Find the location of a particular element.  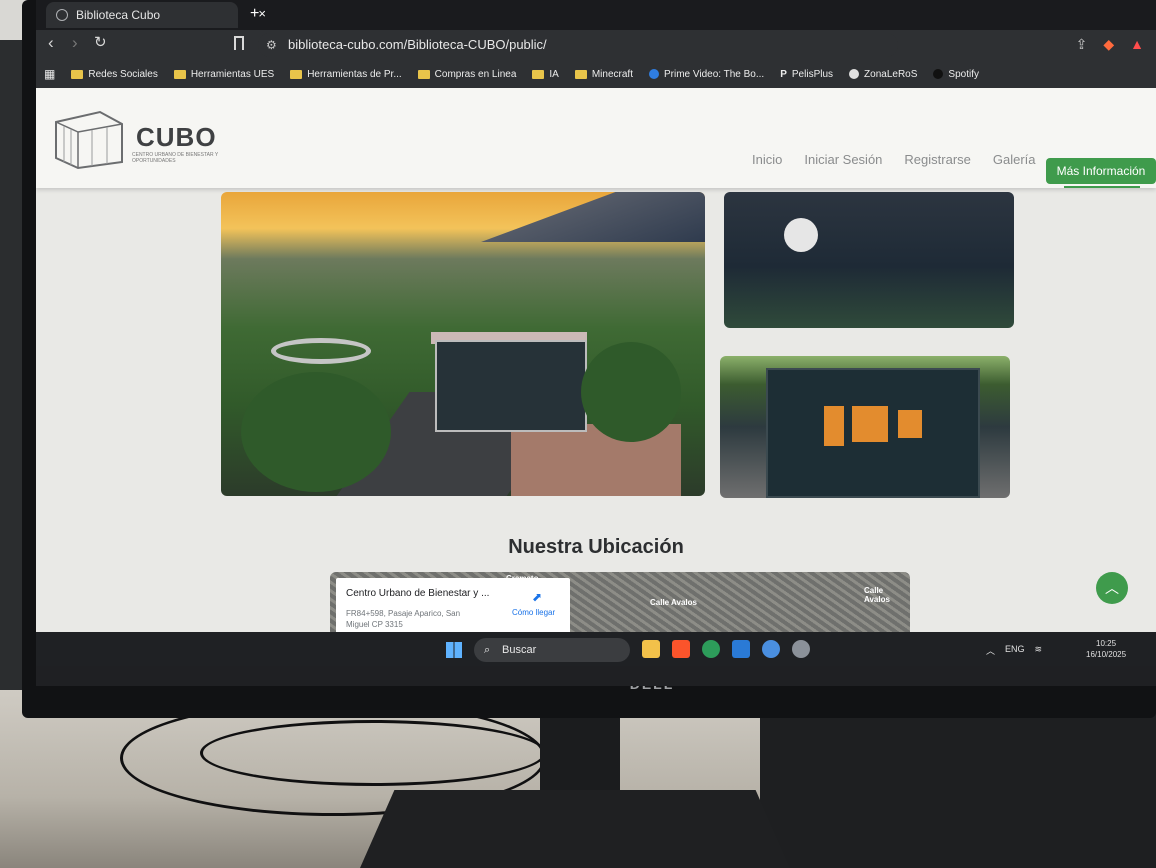

volcano-shape is located at coordinates (593, 217).